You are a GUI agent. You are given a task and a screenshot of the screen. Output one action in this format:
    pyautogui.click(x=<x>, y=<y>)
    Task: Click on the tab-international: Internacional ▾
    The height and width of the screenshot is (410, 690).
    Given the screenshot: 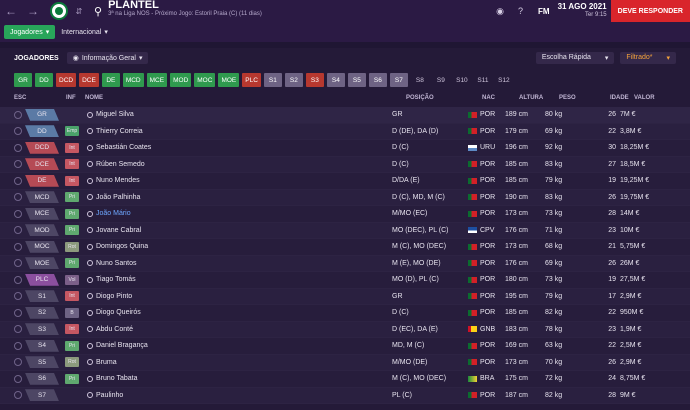 What is the action you would take?
    pyautogui.click(x=84, y=32)
    